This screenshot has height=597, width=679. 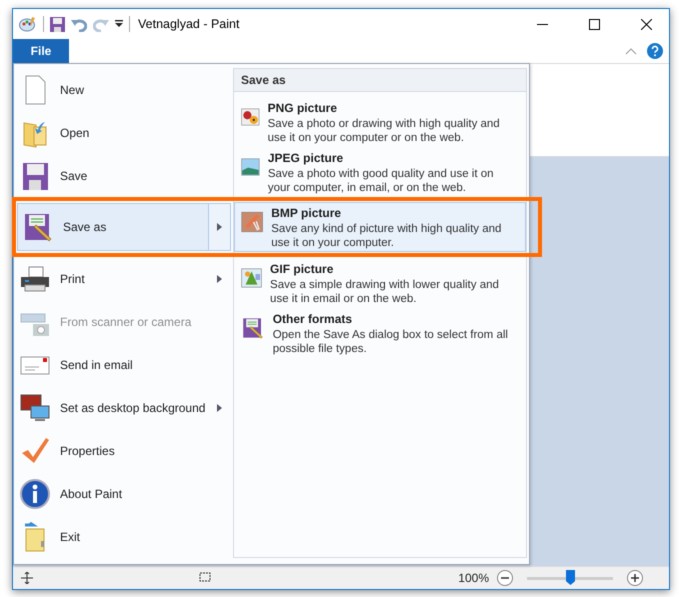 I want to click on format-description: Save a simple drawing with lower quality and use it in email or on the web., so click(x=385, y=292).